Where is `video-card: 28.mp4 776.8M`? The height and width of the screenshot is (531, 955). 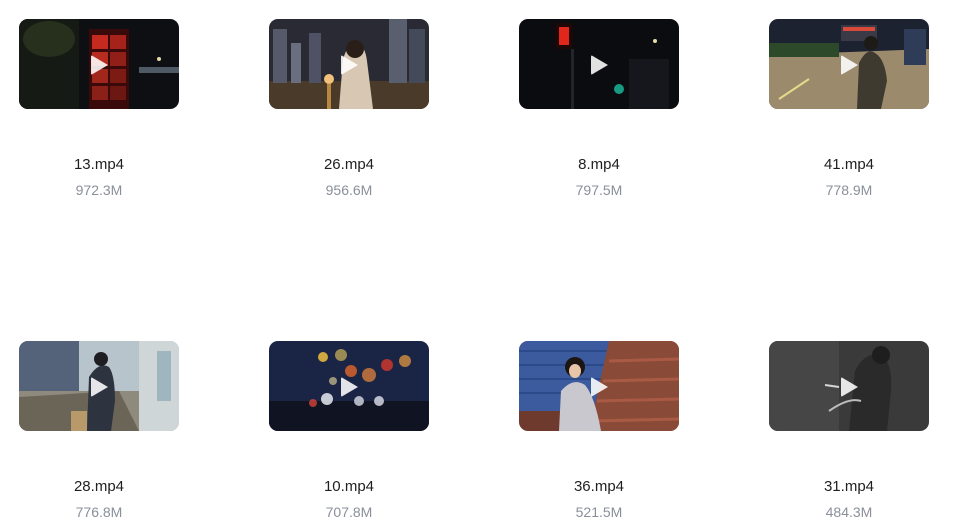
video-card: 28.mp4 776.8M is located at coordinates (99, 430).